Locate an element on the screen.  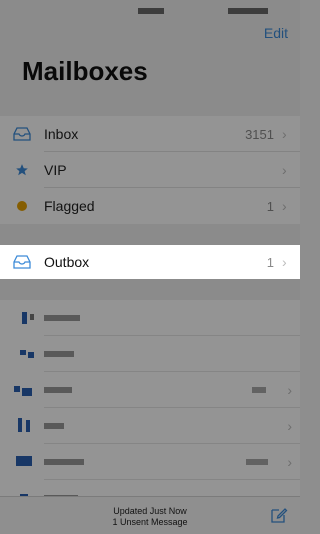
status-bar is located at coordinates (150, 10).